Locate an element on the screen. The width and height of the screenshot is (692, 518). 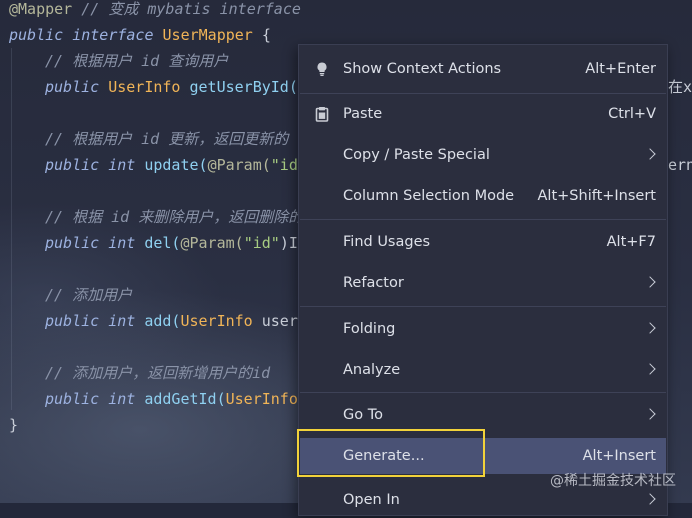
menu-item-label: Go To is located at coordinates (363, 415).